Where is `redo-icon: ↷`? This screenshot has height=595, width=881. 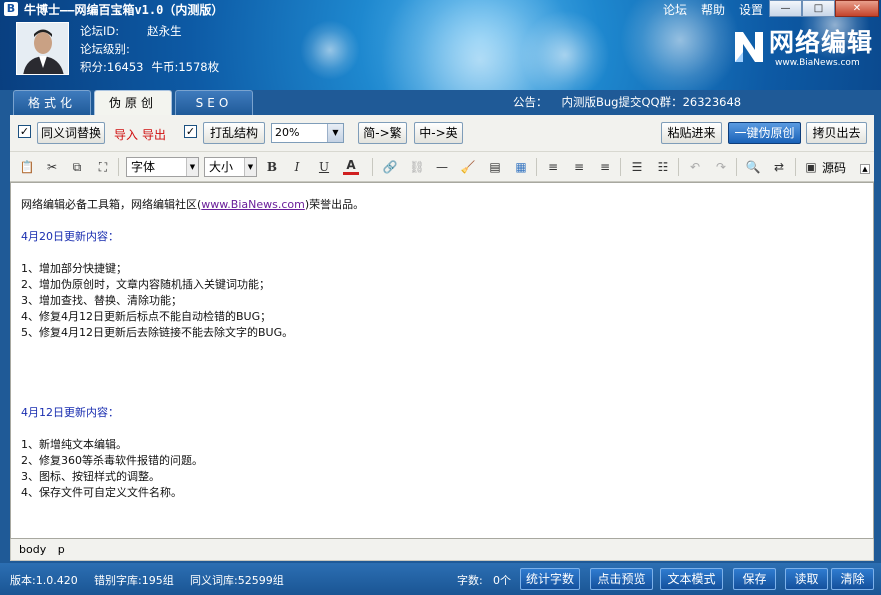
redo-icon: ↷ is located at coordinates (721, 167).